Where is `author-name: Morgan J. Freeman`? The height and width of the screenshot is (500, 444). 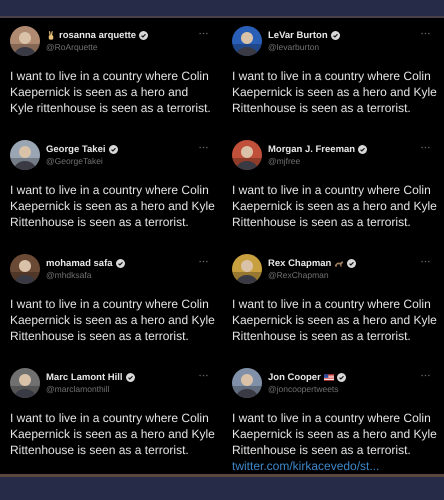
author-name: Morgan J. Freeman is located at coordinates (312, 149).